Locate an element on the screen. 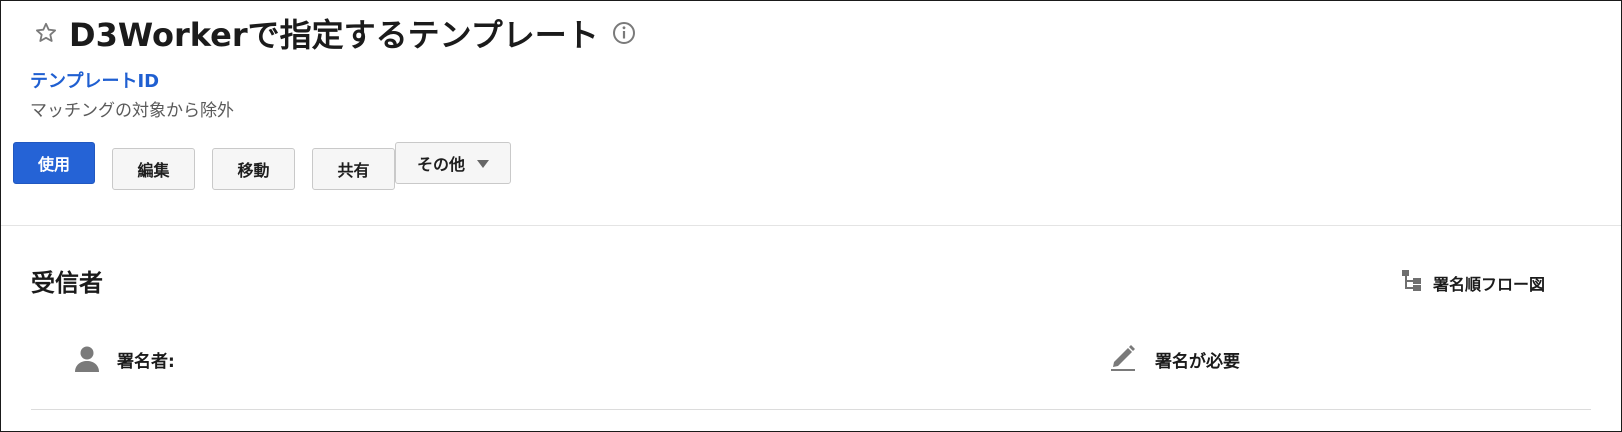  edit-button: 編集 is located at coordinates (153, 169).